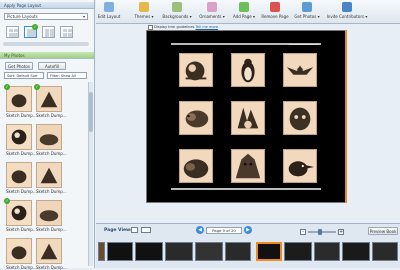 The width and height of the screenshot is (400, 270). Describe the element at coordinates (63, 76) in the screenshot. I see `filter-select-value: Filter: Show All` at that location.